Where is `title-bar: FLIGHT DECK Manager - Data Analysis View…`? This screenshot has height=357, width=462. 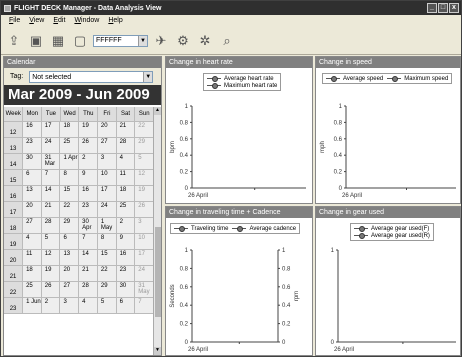
title-bar: FLIGHT DECK Manager - Data Analysis View… is located at coordinates (231, 8).